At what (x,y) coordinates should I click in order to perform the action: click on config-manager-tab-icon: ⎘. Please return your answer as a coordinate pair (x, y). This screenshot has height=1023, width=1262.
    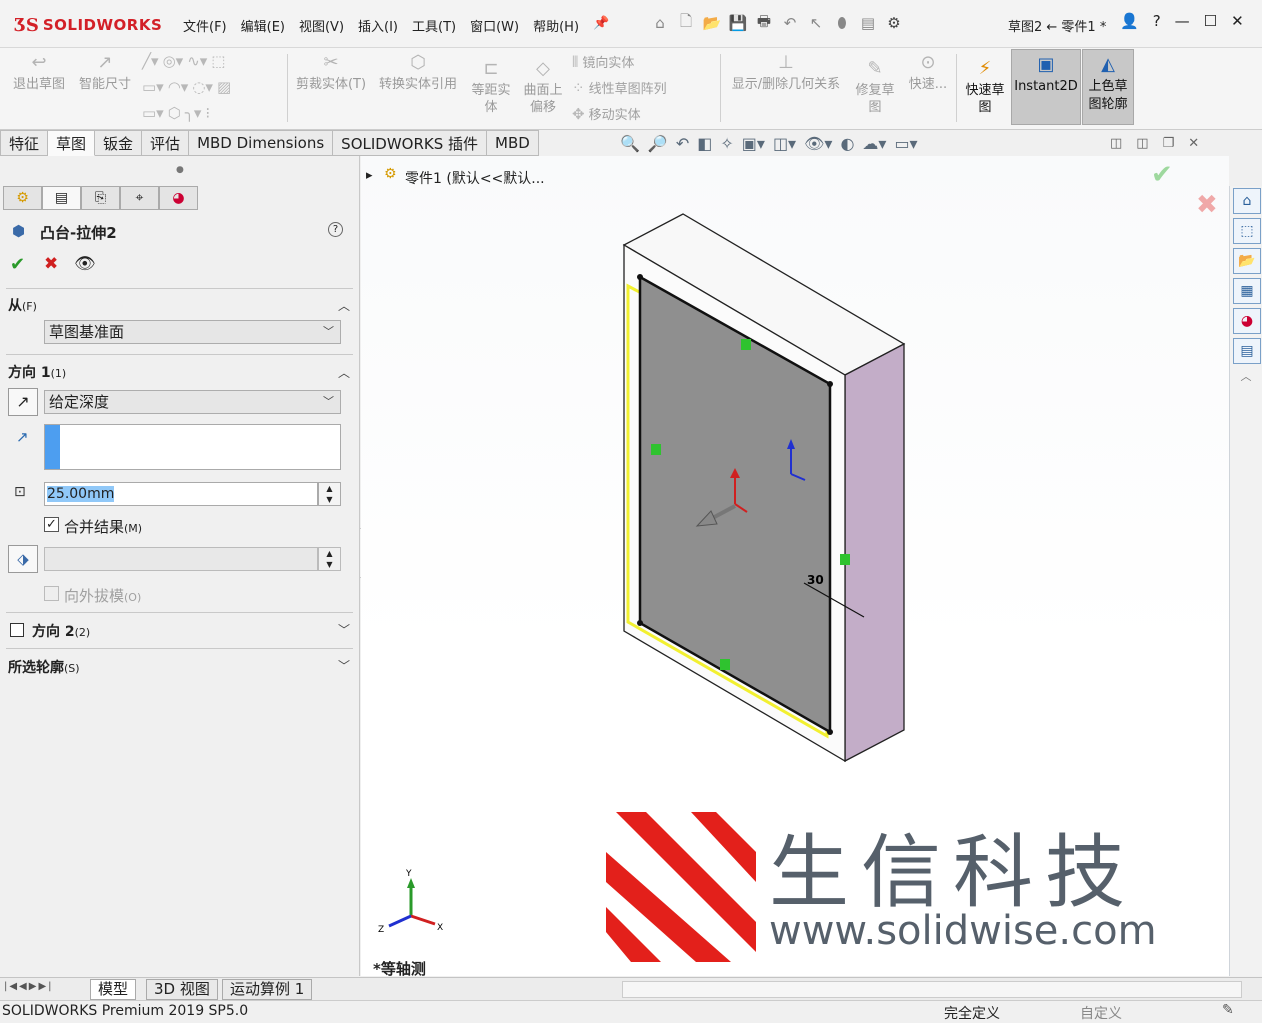
    Looking at the image, I should click on (100, 198).